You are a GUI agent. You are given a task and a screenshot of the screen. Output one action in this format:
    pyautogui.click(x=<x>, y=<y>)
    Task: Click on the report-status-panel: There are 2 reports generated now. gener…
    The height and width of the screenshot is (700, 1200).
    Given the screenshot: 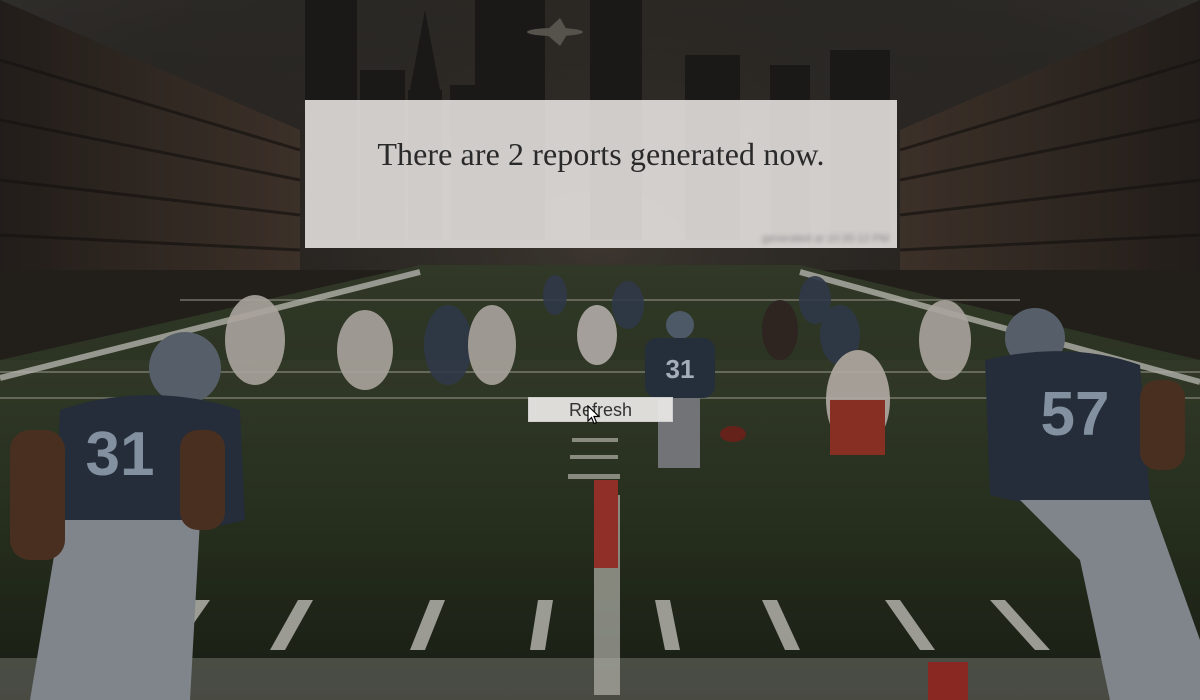 What is the action you would take?
    pyautogui.click(x=601, y=174)
    